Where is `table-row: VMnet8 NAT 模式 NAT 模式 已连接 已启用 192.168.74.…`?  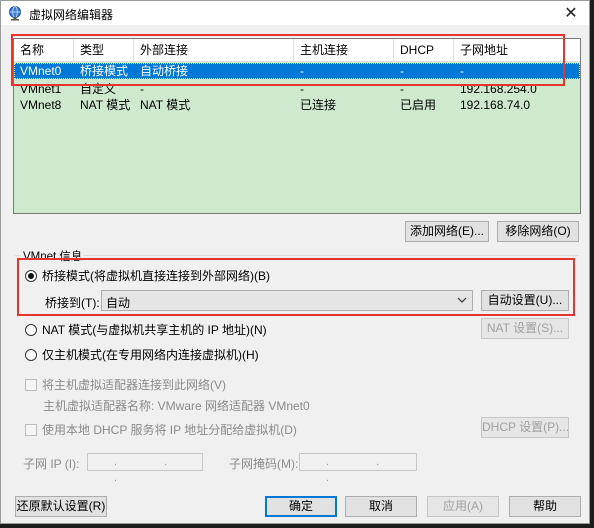 table-row: VMnet8 NAT 模式 NAT 模式 已连接 已启用 192.168.74.… is located at coordinates (297, 105).